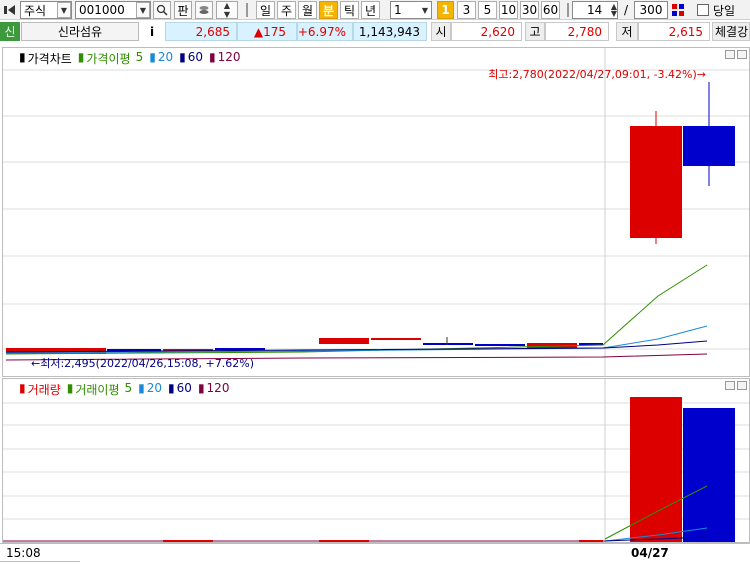 Image resolution: width=750 pixels, height=565 pixels. Describe the element at coordinates (614, 10) in the screenshot. I see `stepper-arrows: ▲ ▼` at that location.